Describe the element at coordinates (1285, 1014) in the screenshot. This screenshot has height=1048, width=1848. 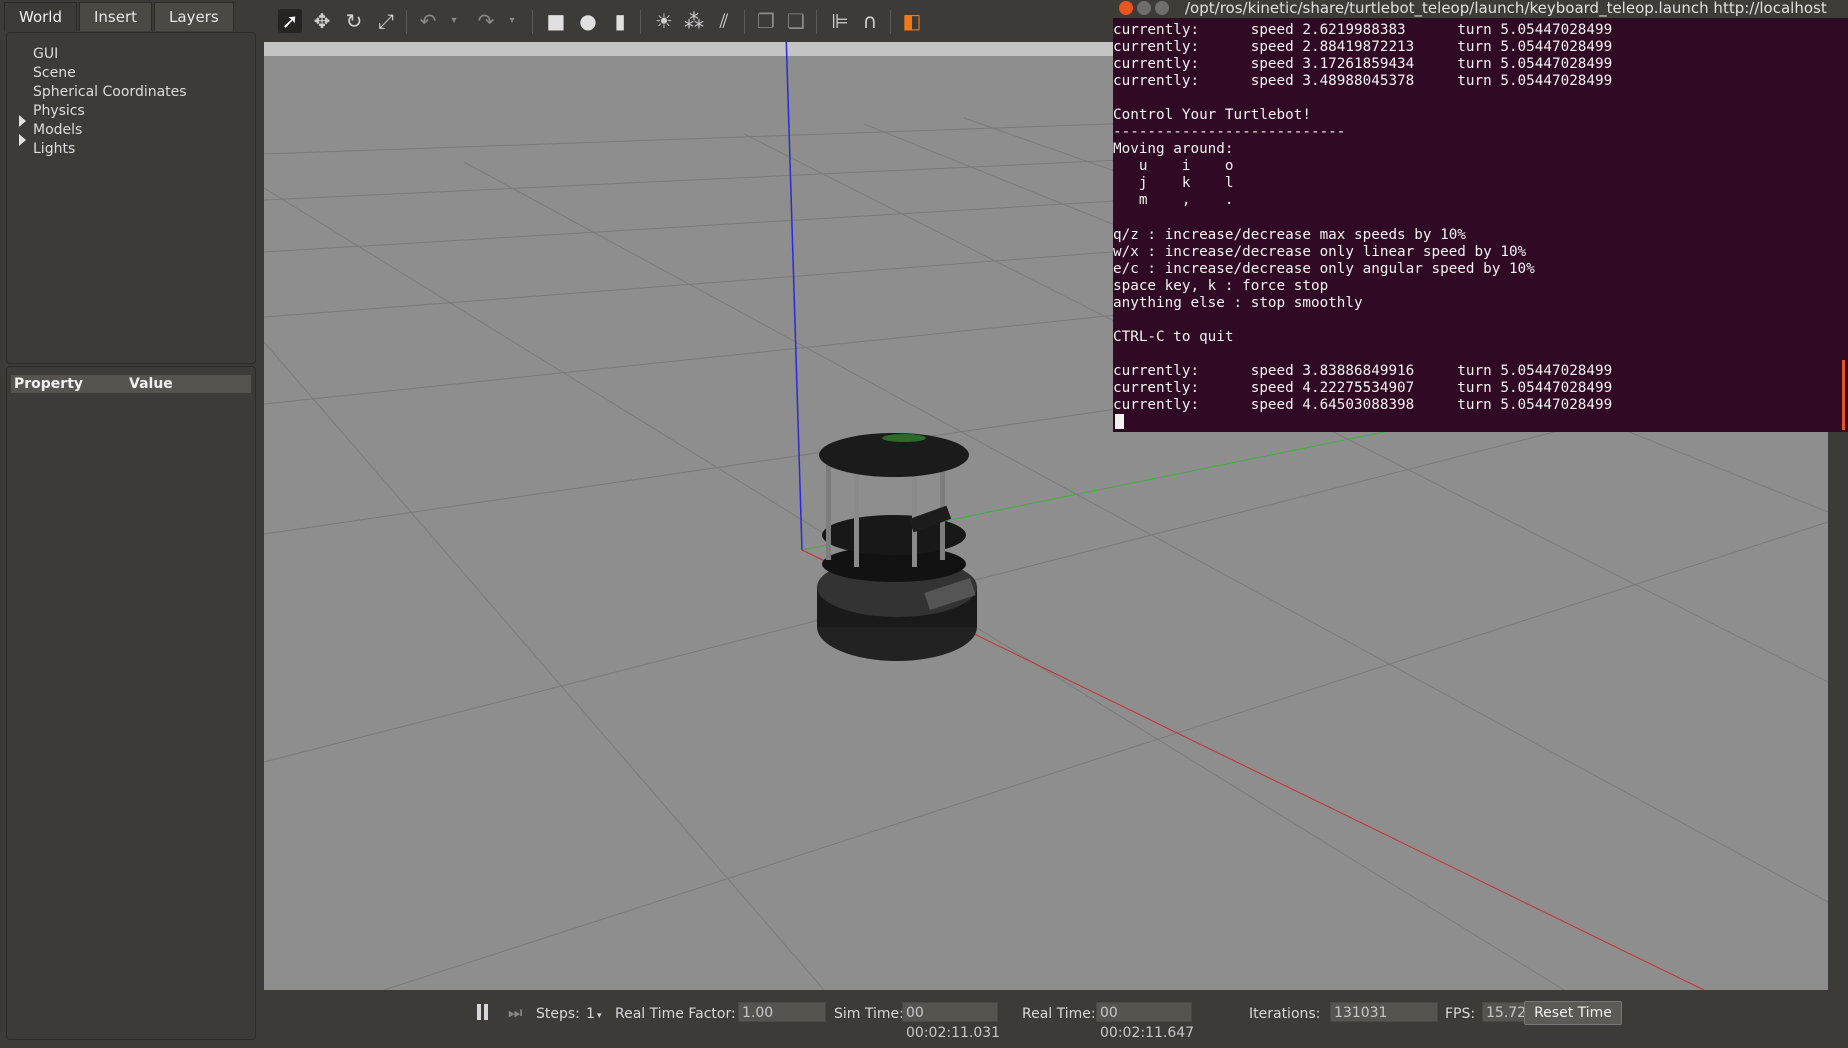
I see `iterations-label: Iterations:` at that location.